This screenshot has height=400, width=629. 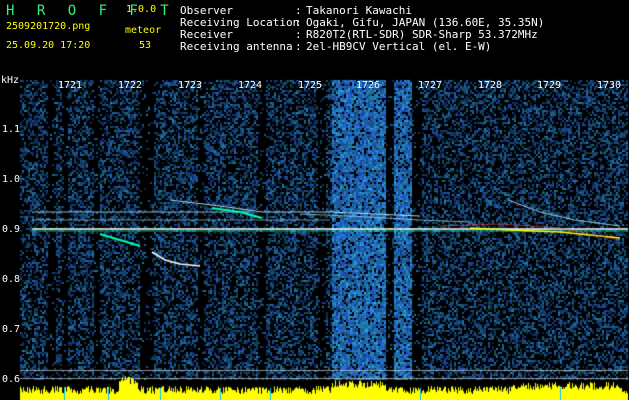 What do you see at coordinates (190, 85) in the screenshot?
I see `x-tick-label: 1723` at bounding box center [190, 85].